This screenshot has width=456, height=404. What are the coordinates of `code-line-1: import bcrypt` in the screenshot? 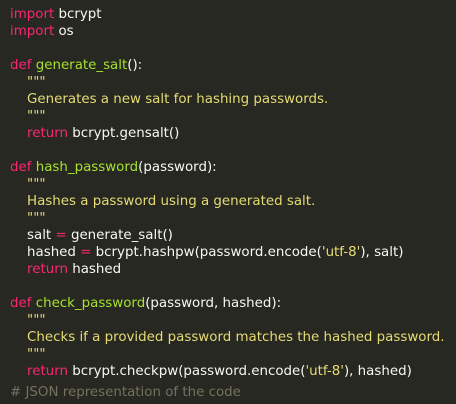 It's located at (228, 14).